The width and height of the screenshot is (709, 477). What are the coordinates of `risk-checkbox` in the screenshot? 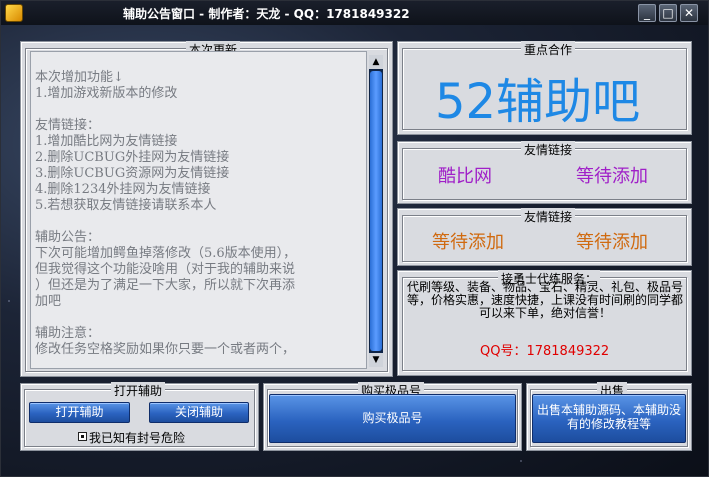 It's located at (82, 436).